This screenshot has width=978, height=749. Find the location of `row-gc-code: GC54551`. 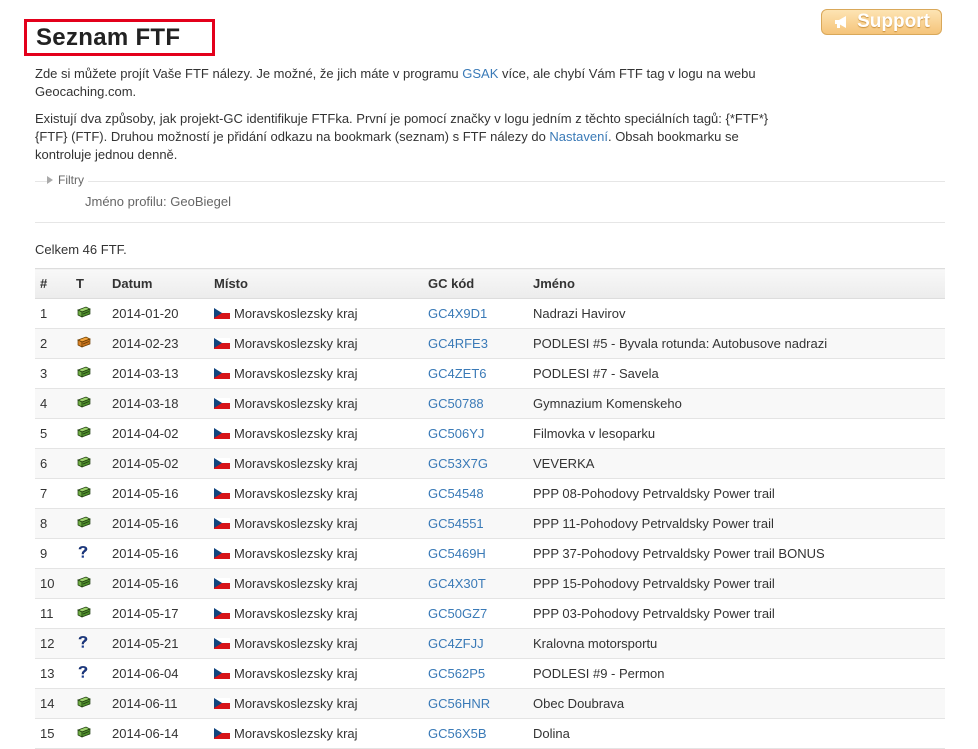

row-gc-code: GC54551 is located at coordinates (475, 523).